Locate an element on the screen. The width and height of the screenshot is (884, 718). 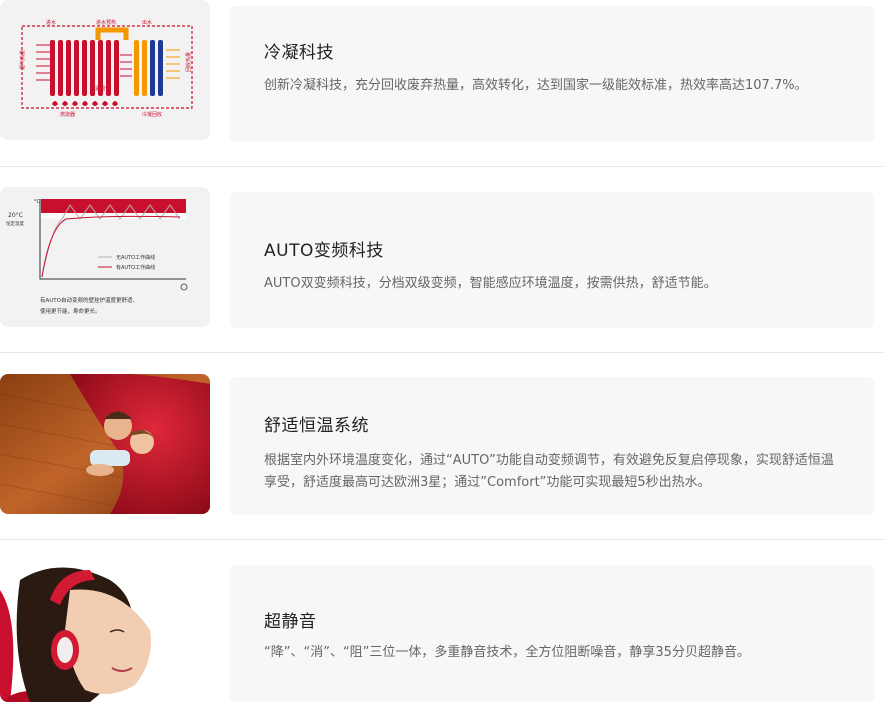
headphone-woman-photo is located at coordinates (105, 631).